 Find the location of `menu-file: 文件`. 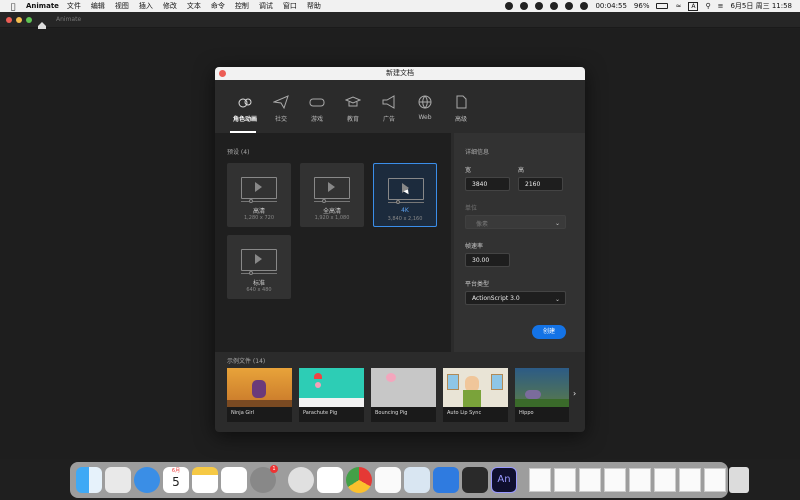

menu-file: 文件 is located at coordinates (74, 6).